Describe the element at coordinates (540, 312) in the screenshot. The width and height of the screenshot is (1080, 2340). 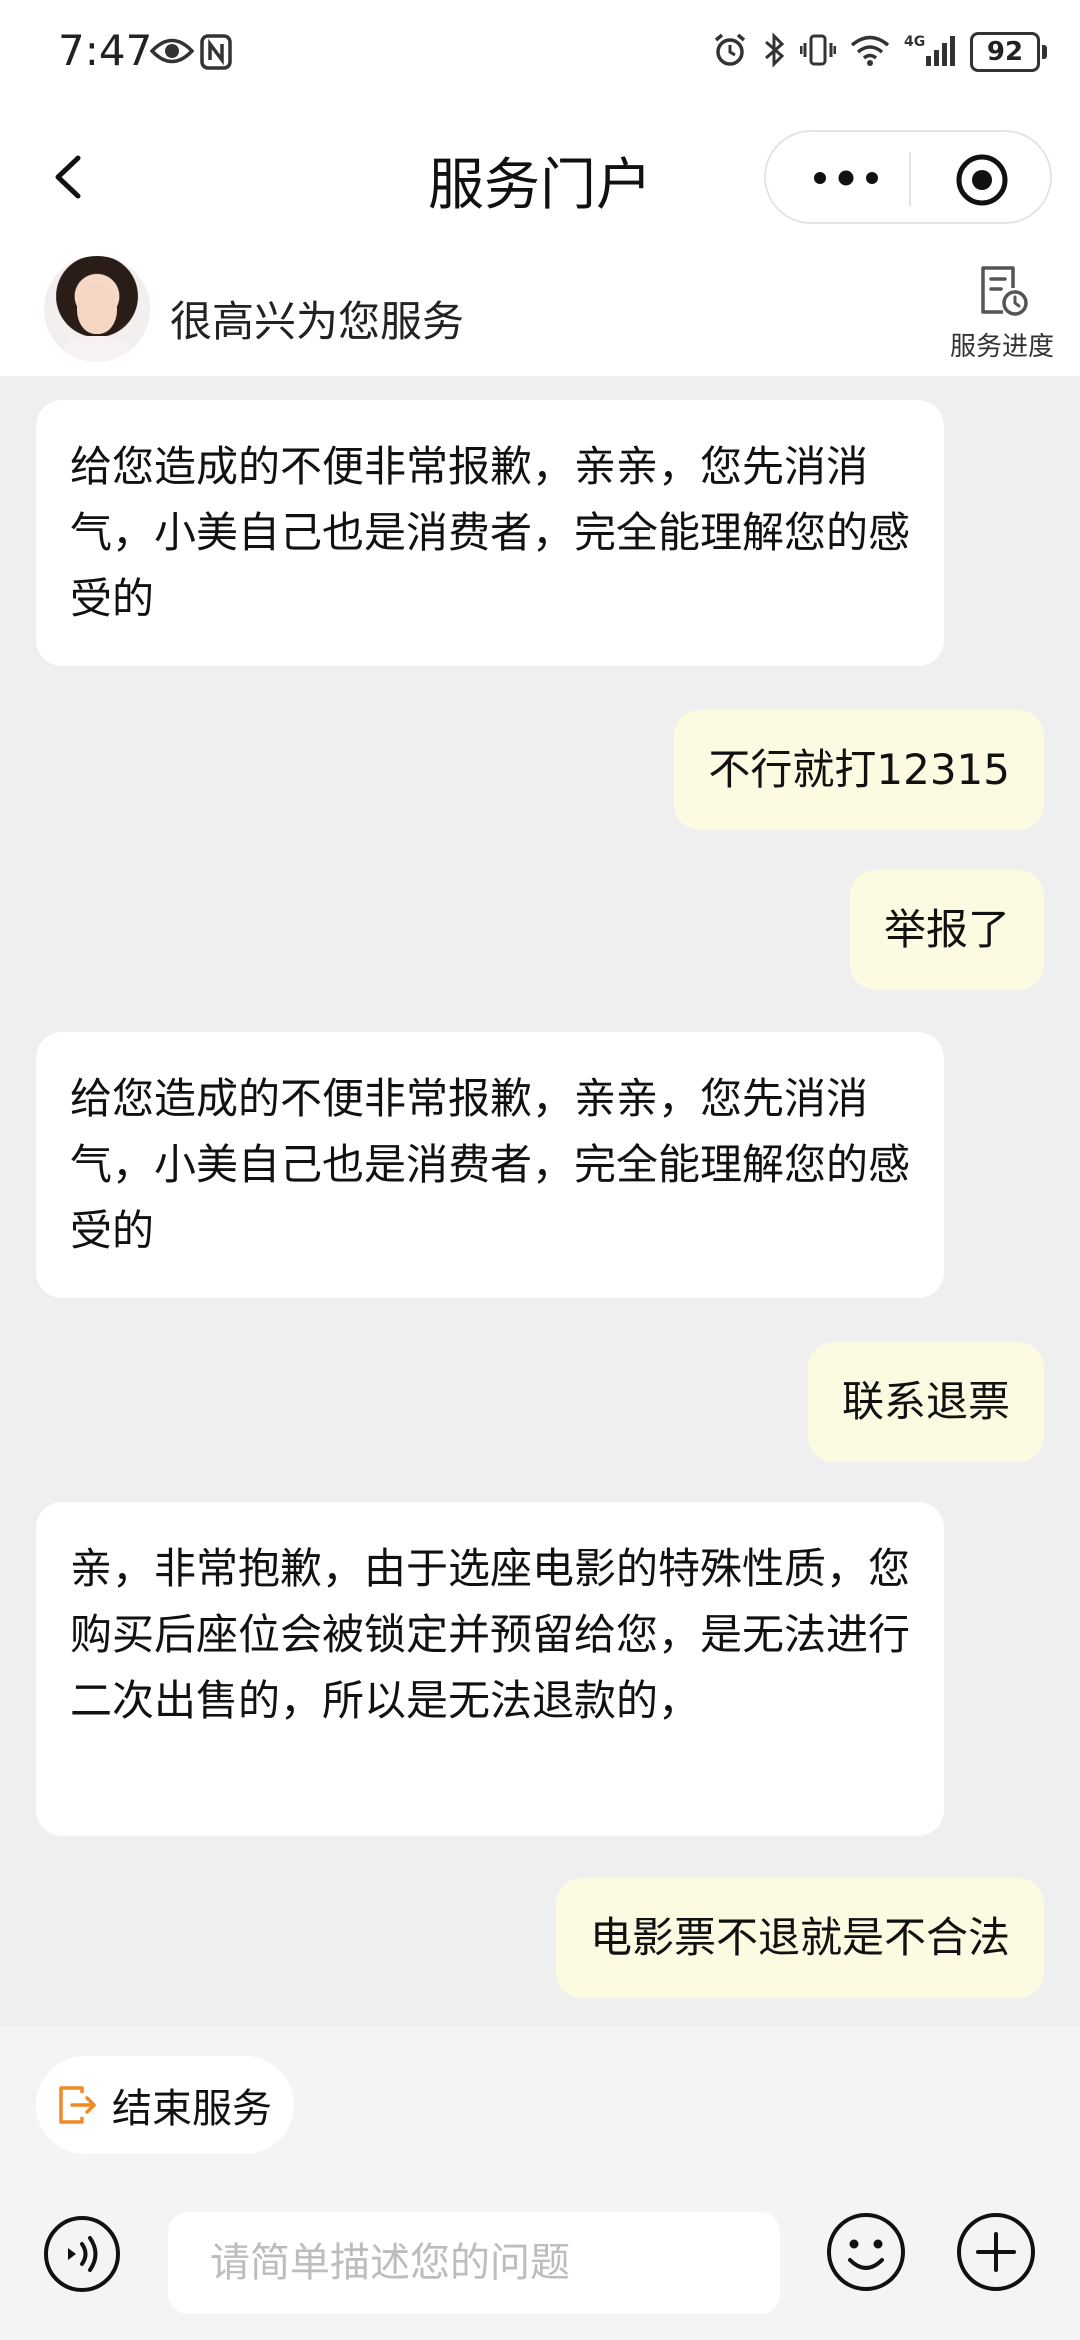
I see `agent-header: 很高兴为您服务 服务进度` at that location.